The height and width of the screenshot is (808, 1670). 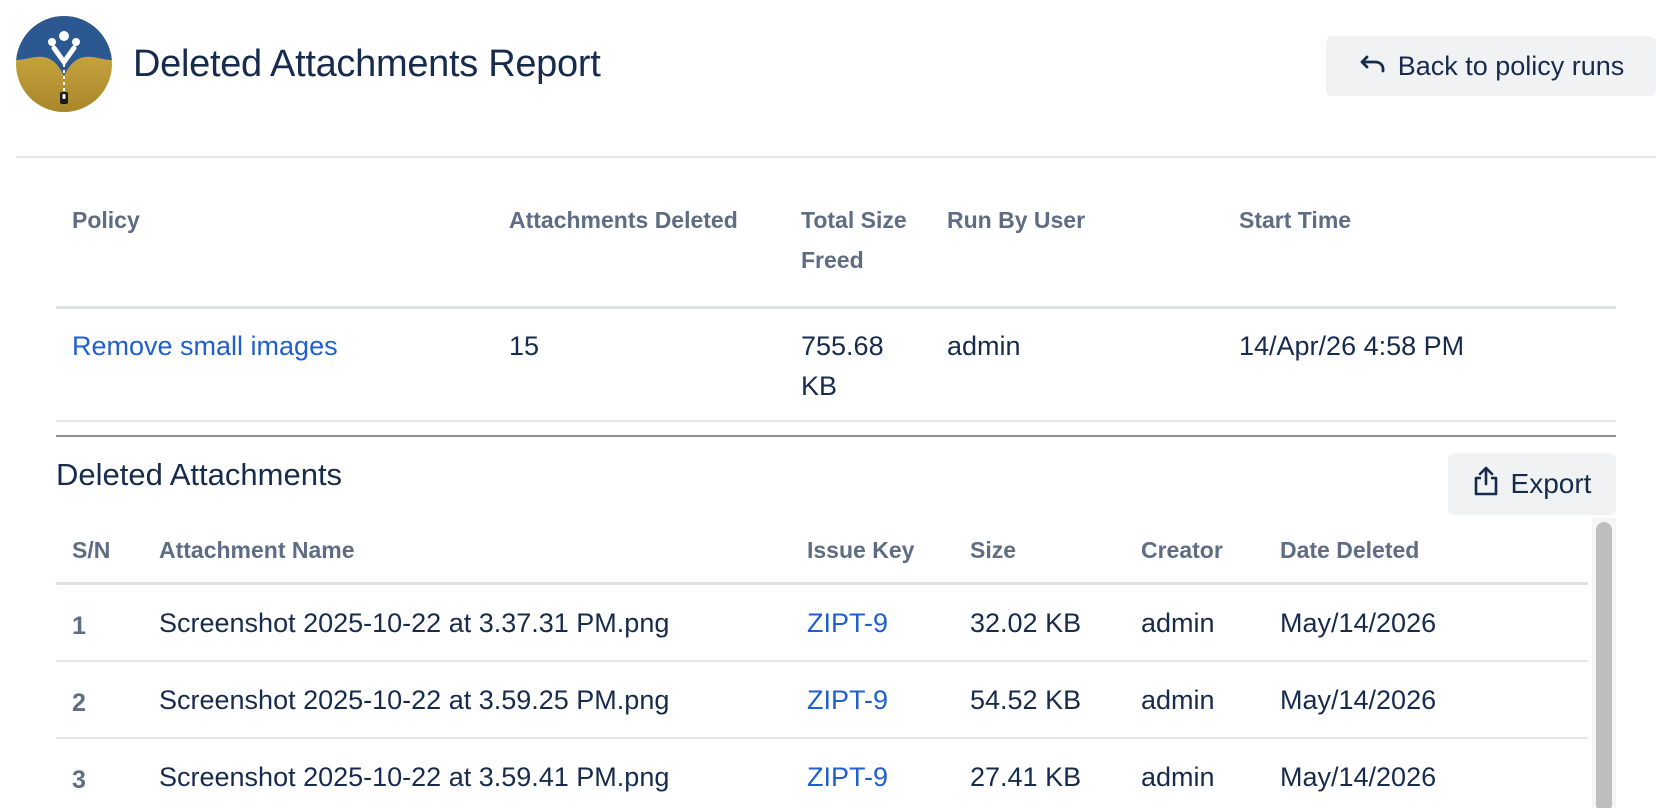 I want to click on back-button-label: Back to policy runs, so click(x=1511, y=65).